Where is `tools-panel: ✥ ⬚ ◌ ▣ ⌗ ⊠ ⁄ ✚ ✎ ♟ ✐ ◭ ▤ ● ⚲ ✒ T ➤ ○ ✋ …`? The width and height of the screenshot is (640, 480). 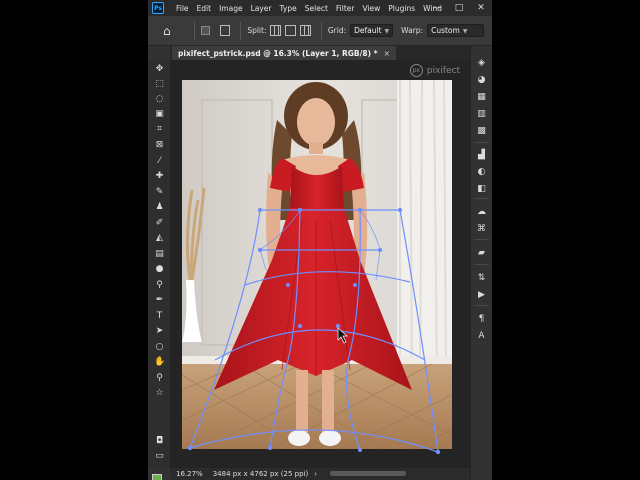
tools-panel: ✥ ⬚ ◌ ▣ ⌗ ⊠ ⁄ ✚ ✎ ♟ ✐ ◭ ▤ ● ⚲ ✒ T ➤ ○ ✋ … is located at coordinates (159, 270).